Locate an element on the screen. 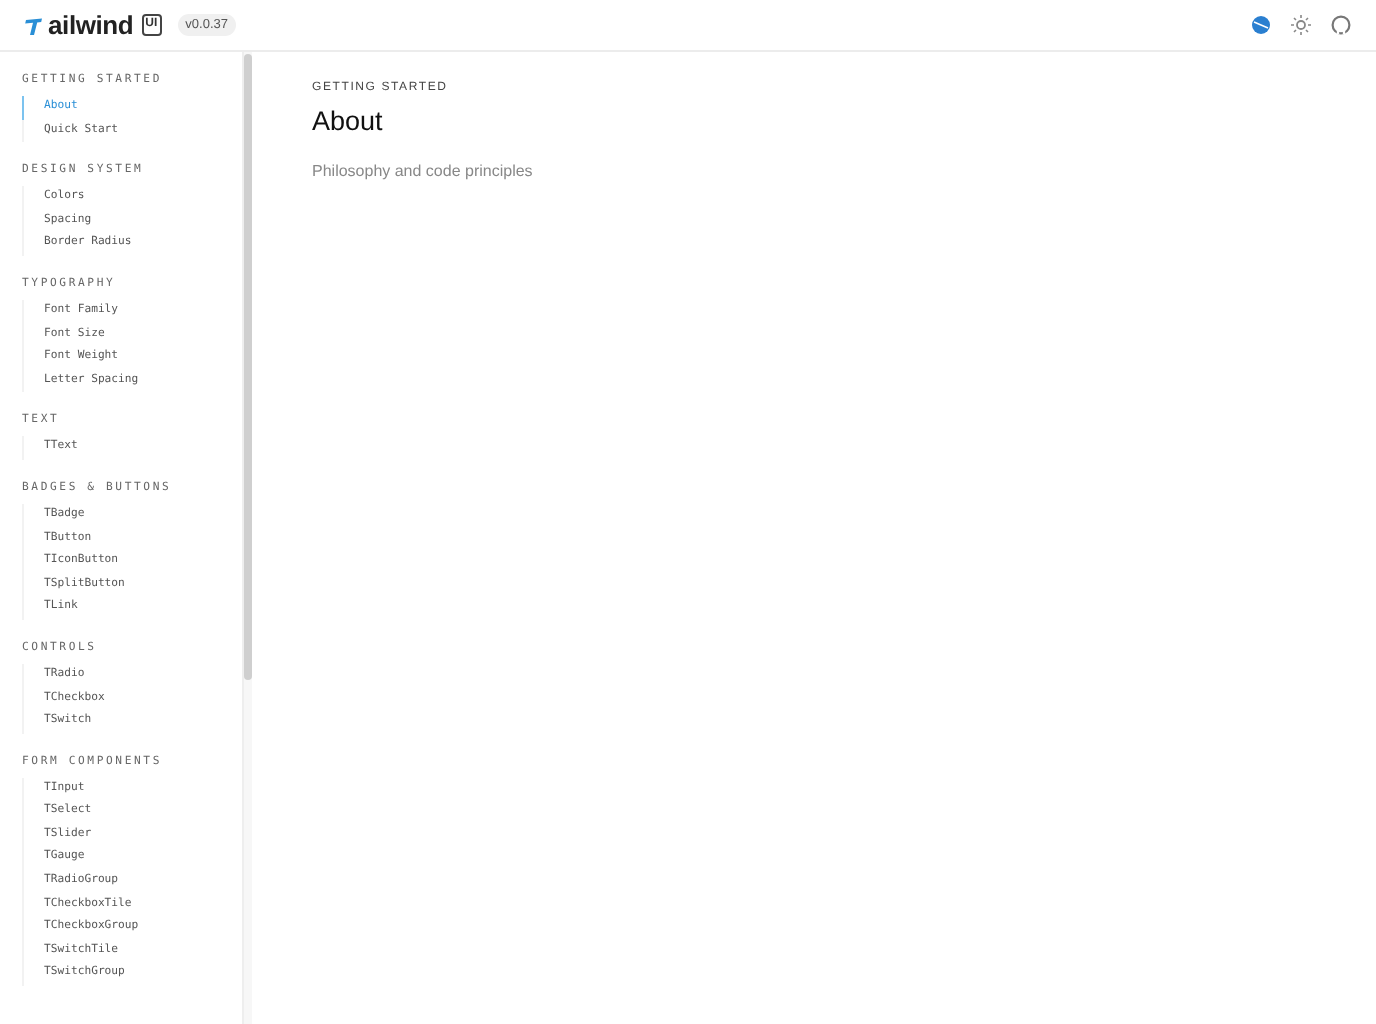 The width and height of the screenshot is (1376, 1024). logo-text: ailwind is located at coordinates (91, 25).